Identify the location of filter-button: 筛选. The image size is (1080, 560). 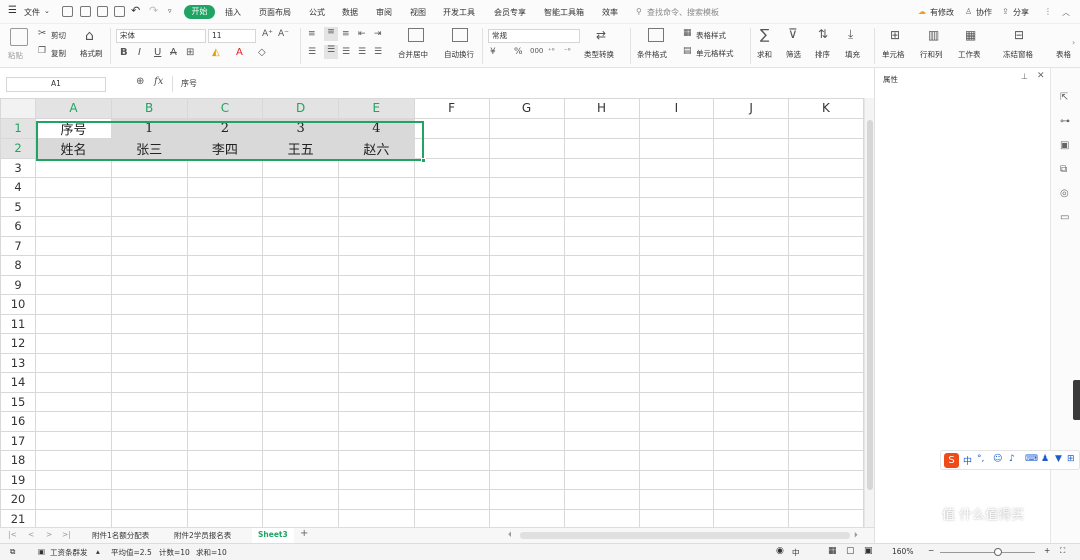
(793, 54).